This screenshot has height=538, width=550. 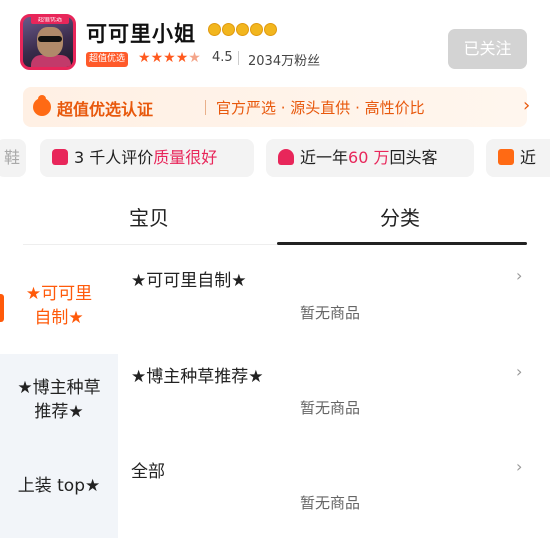 What do you see at coordinates (59, 318) in the screenshot?
I see `sidebar-item-label-line2: 自制★` at bounding box center [59, 318].